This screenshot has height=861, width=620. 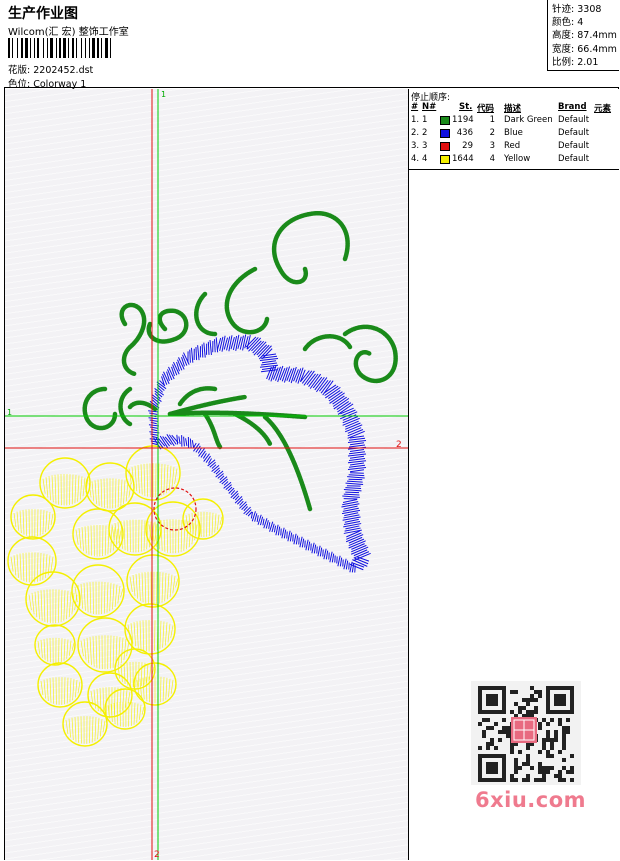 What do you see at coordinates (327, 343) in the screenshot?
I see `vine-stroke` at bounding box center [327, 343].